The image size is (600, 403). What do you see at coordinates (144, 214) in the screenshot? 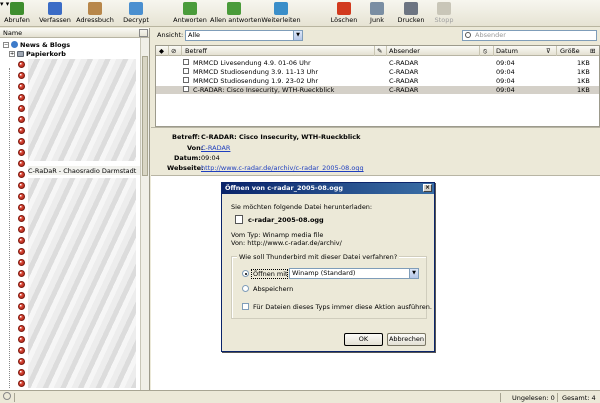
I see `folder-scrollbar` at bounding box center [144, 214].